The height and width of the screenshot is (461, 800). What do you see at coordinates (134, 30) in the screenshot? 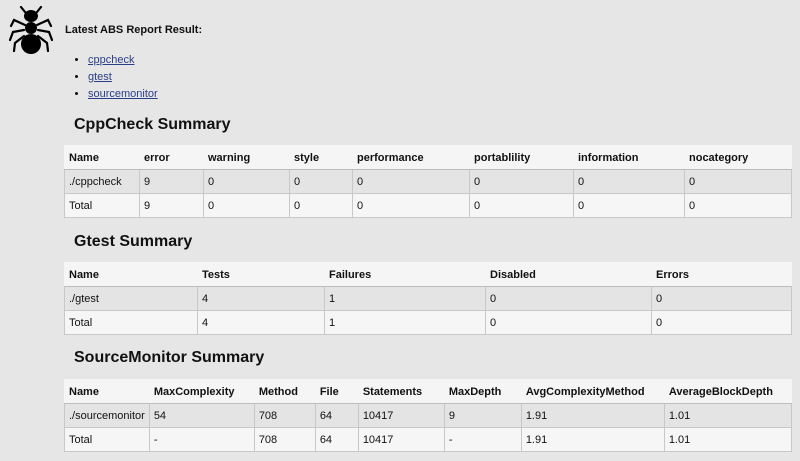
I see `report-title: Latest ABS Report Result:` at bounding box center [134, 30].